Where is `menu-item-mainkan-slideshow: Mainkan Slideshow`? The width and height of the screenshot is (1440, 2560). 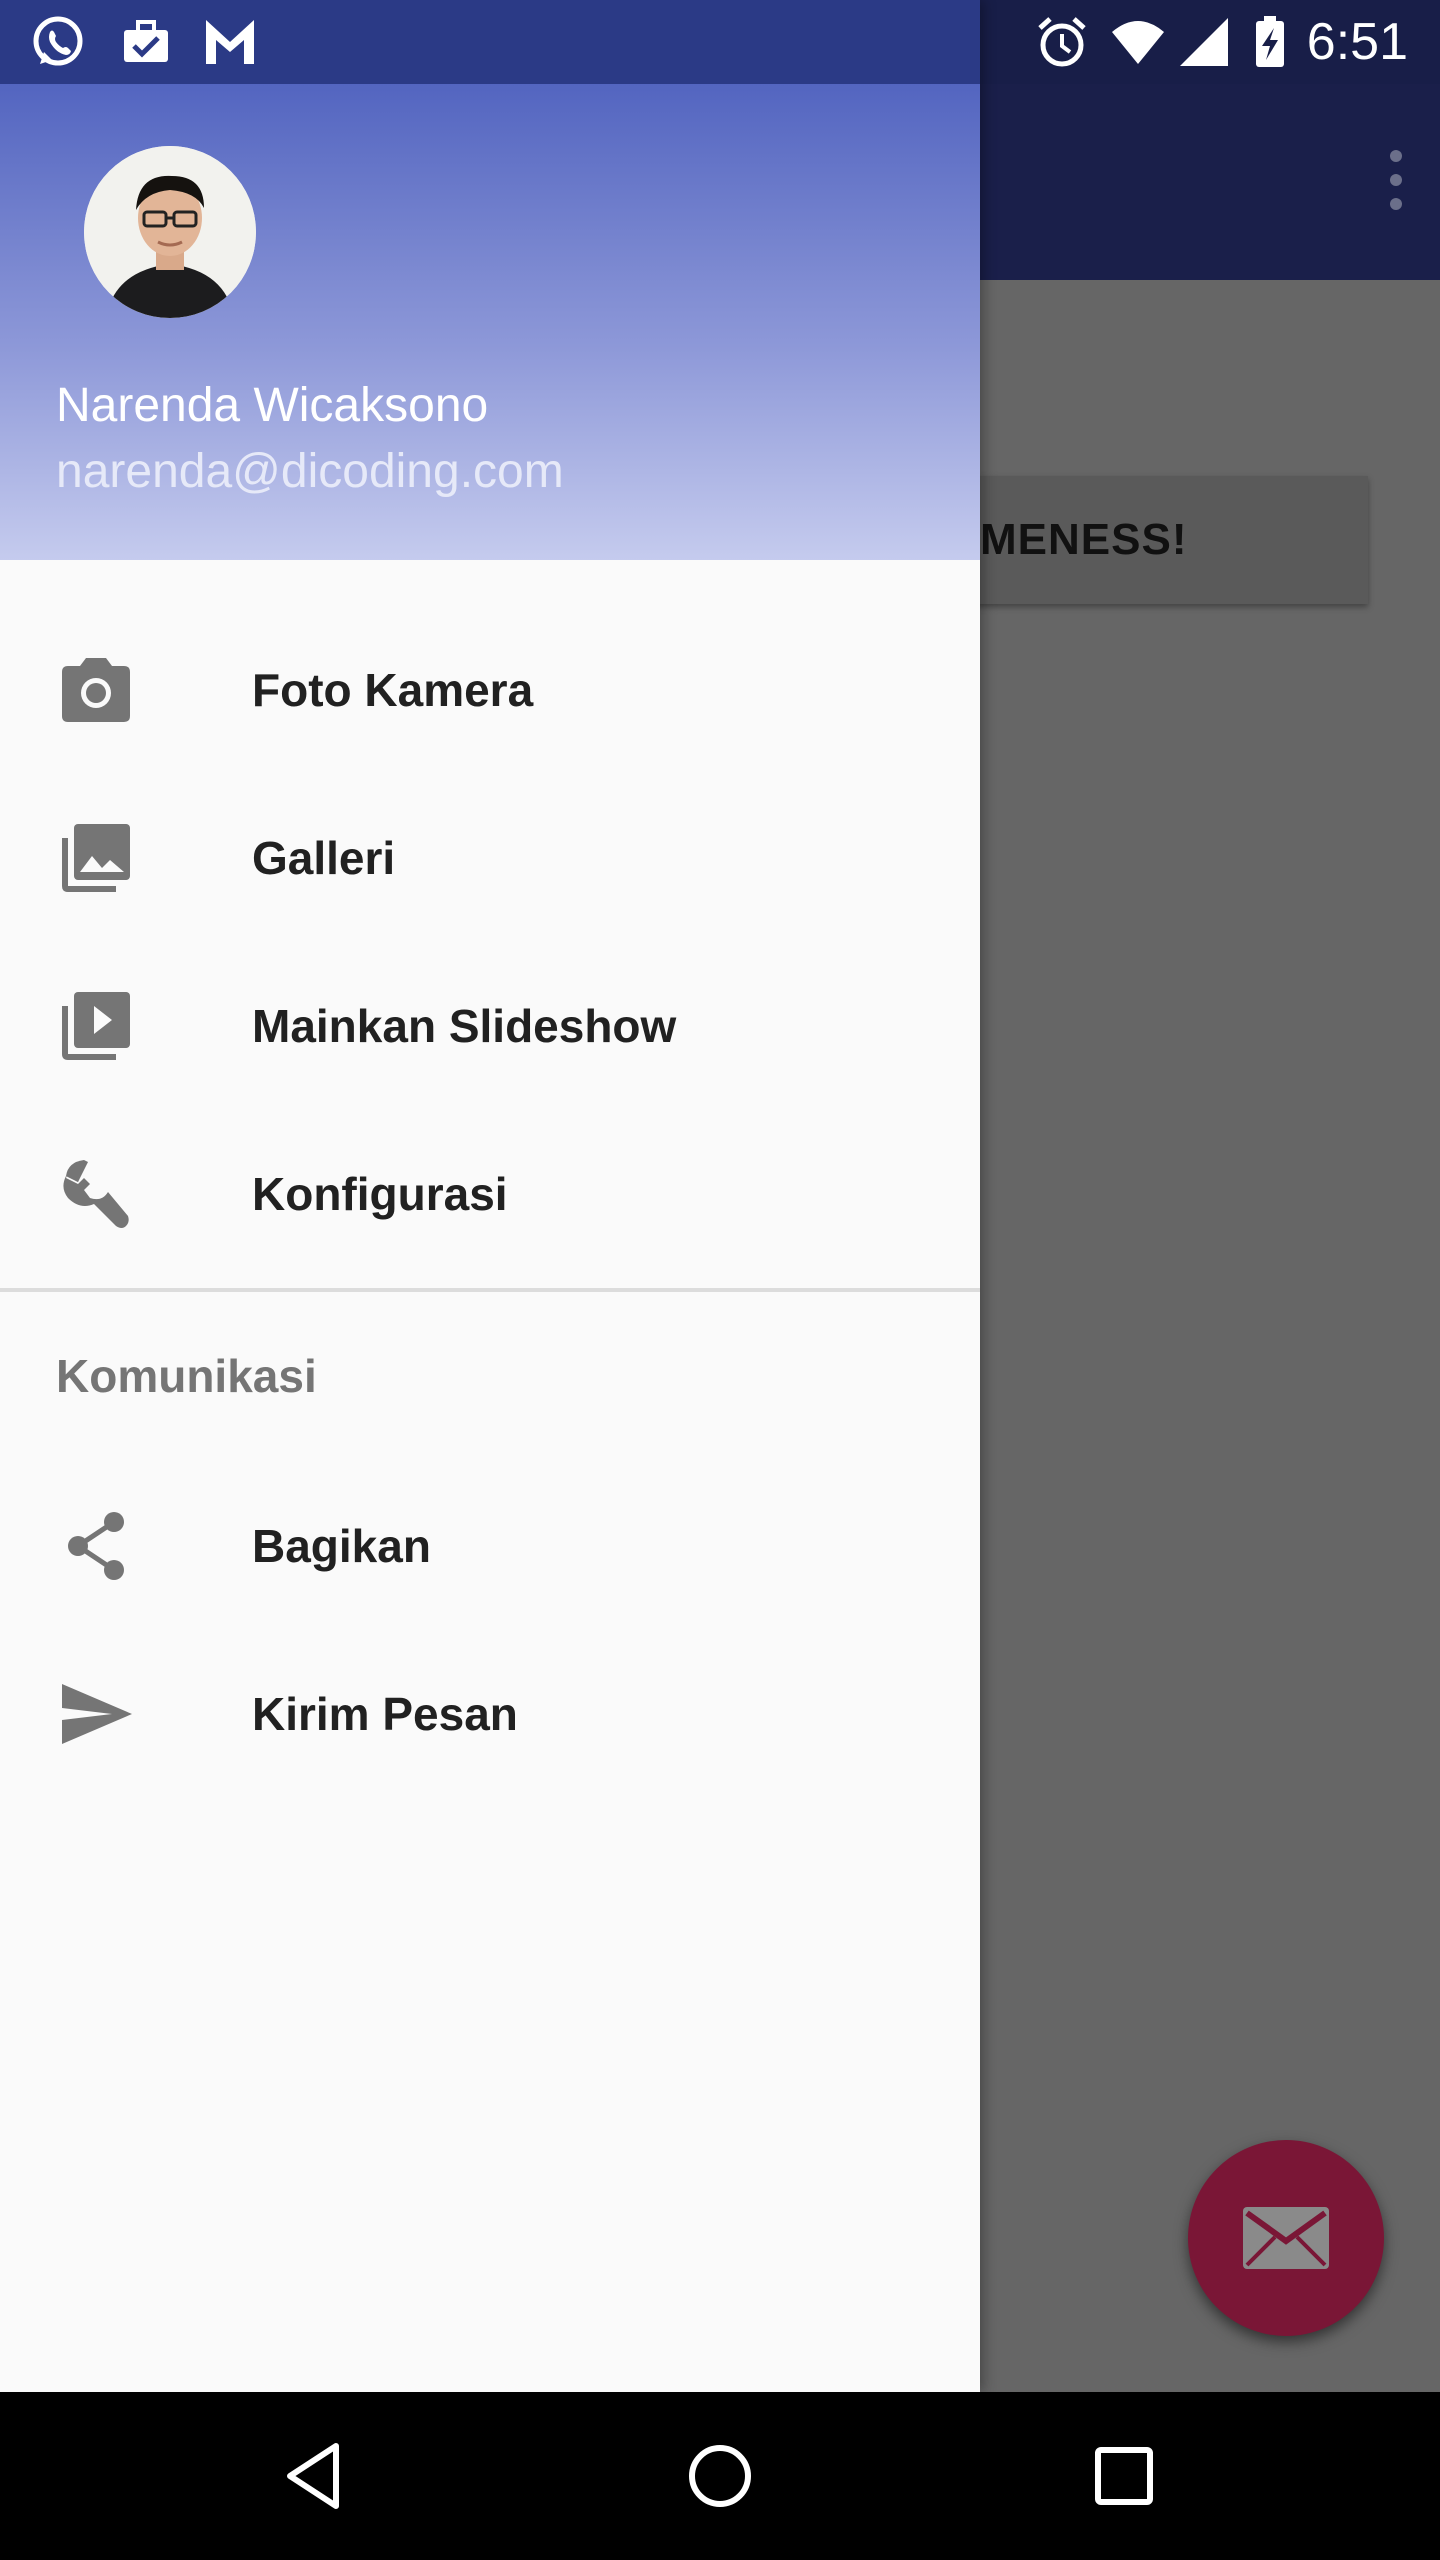
menu-item-mainkan-slideshow: Mainkan Slideshow is located at coordinates (490, 1026).